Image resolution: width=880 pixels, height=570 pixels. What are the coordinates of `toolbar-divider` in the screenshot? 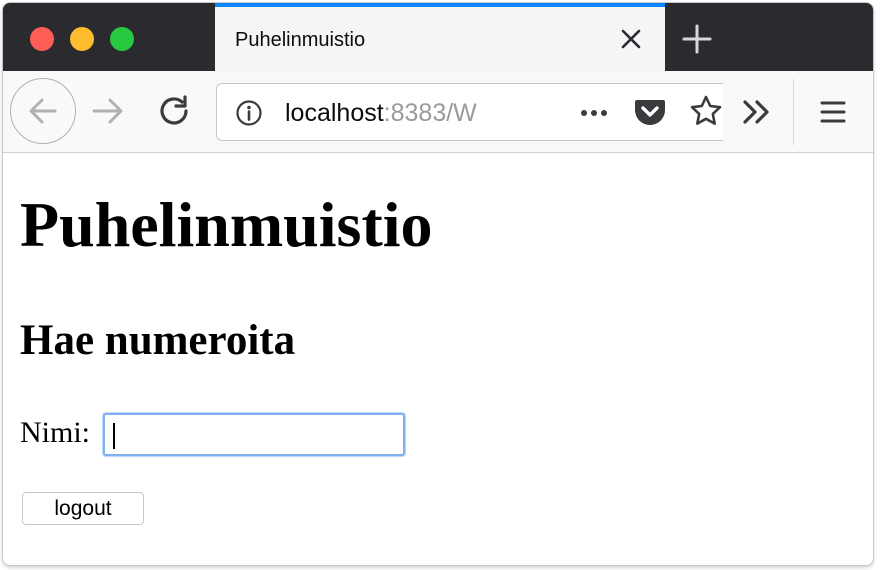 It's located at (793, 112).